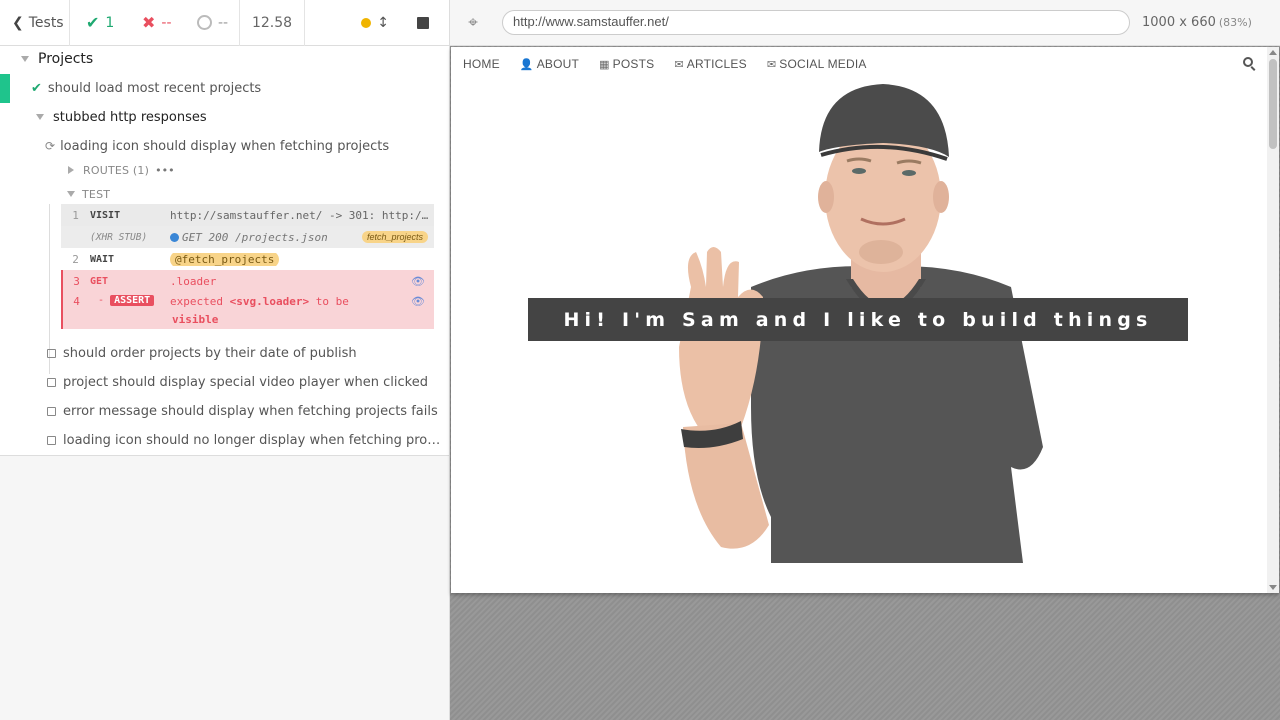 Image resolution: width=1280 pixels, height=720 pixels. I want to click on command-get: 3 GET .loader 👁, so click(247, 280).